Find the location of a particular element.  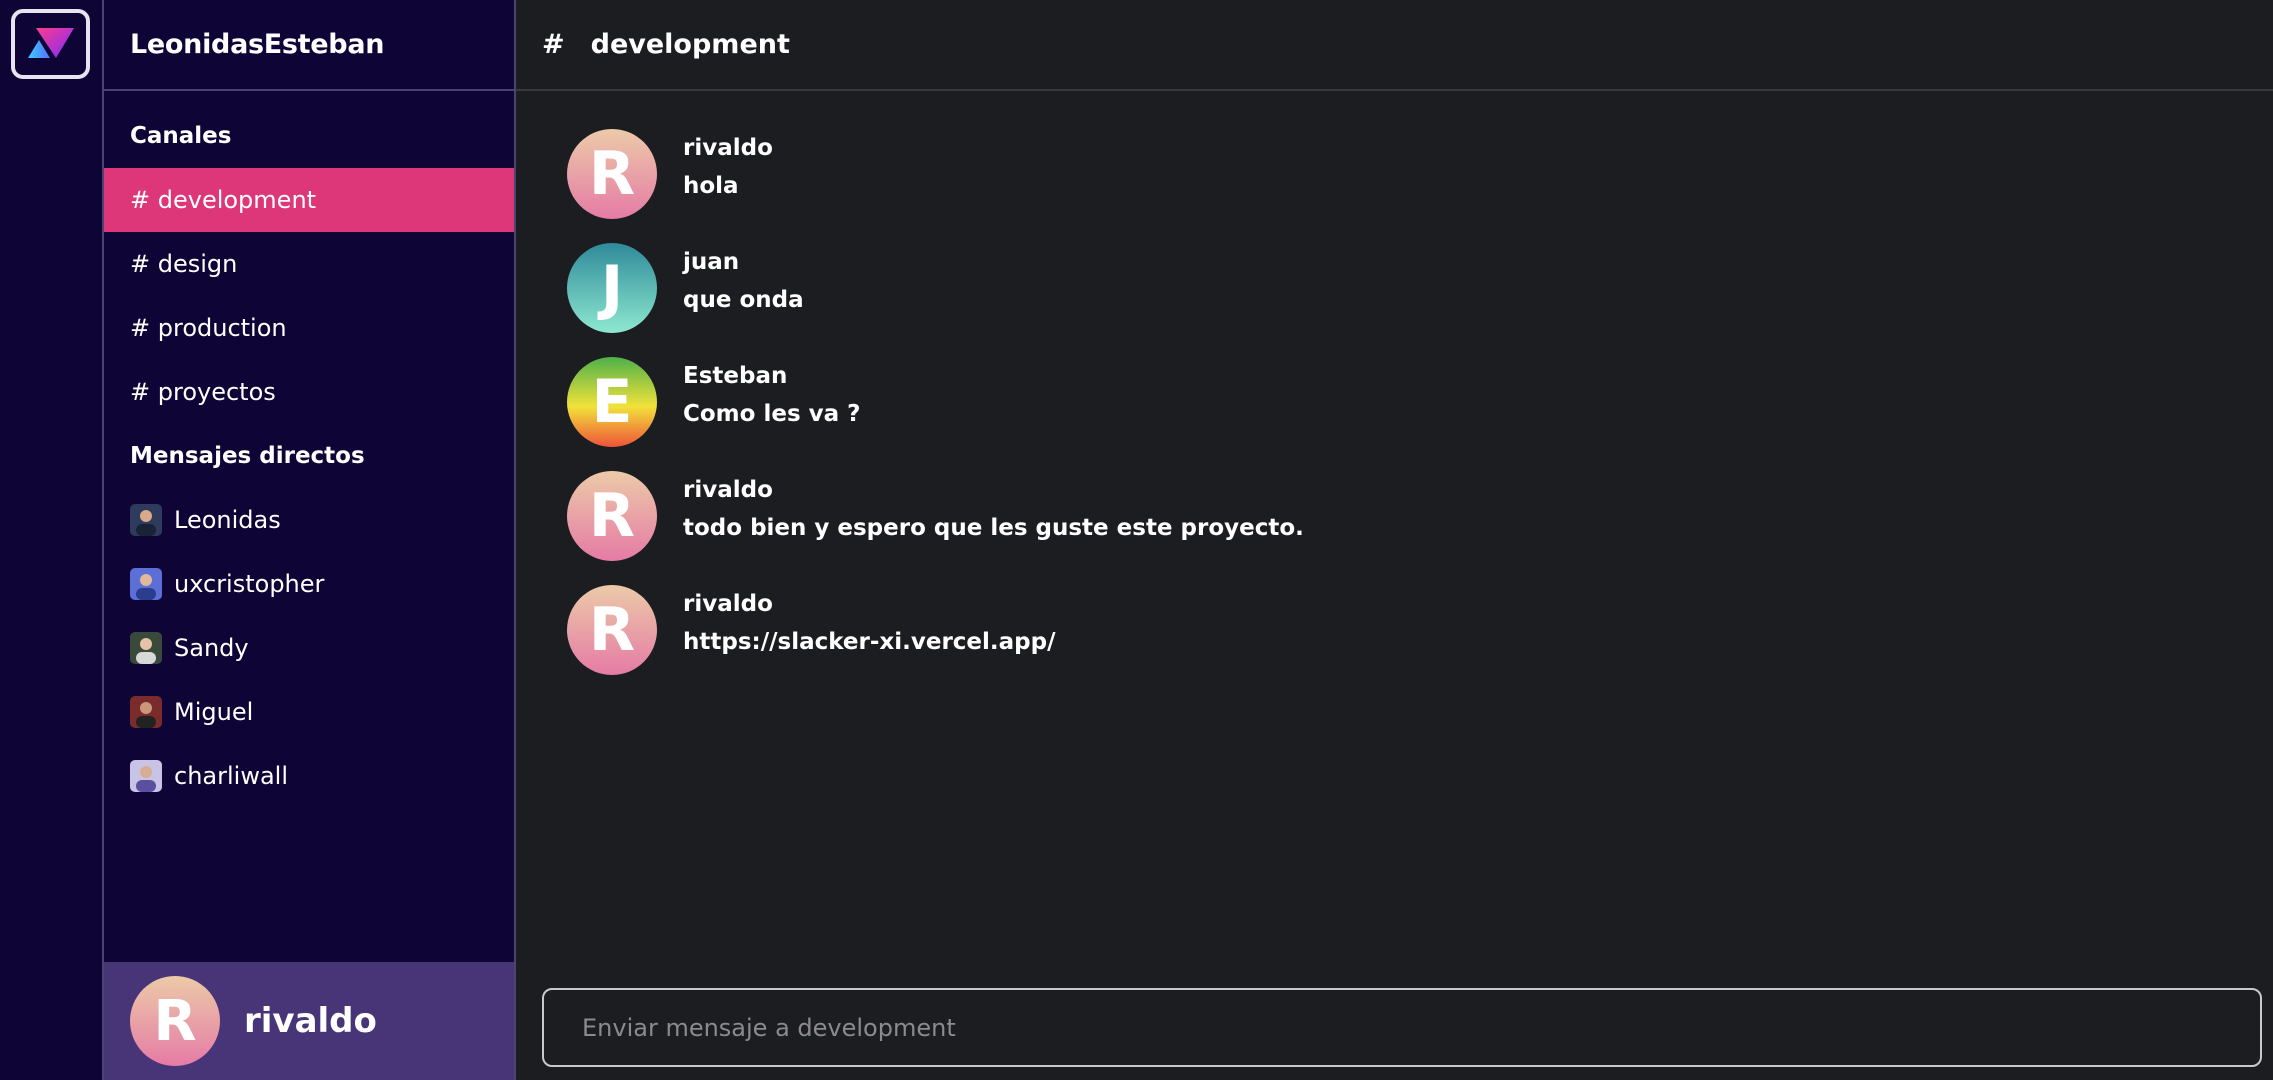

channel-item-design: # design is located at coordinates (309, 264).